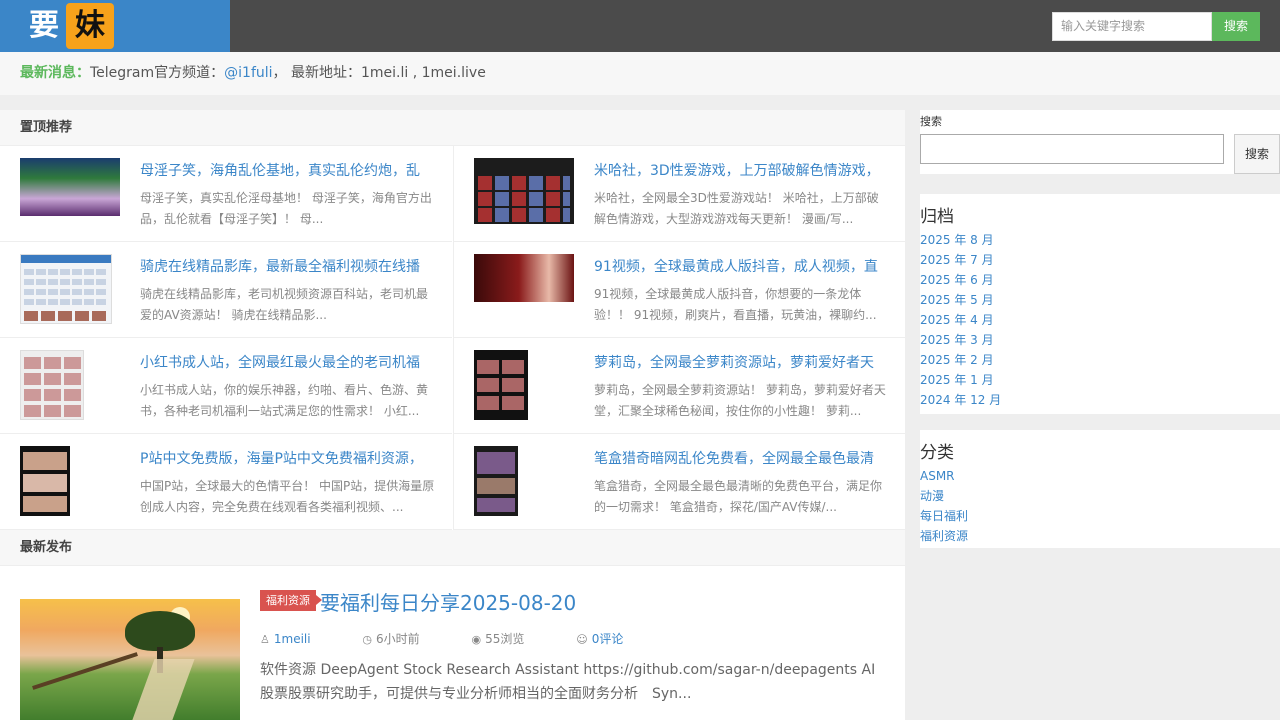 Image resolution: width=1280 pixels, height=720 pixels. What do you see at coordinates (452, 548) in the screenshot?
I see `latest-heading: 最新发布` at bounding box center [452, 548].